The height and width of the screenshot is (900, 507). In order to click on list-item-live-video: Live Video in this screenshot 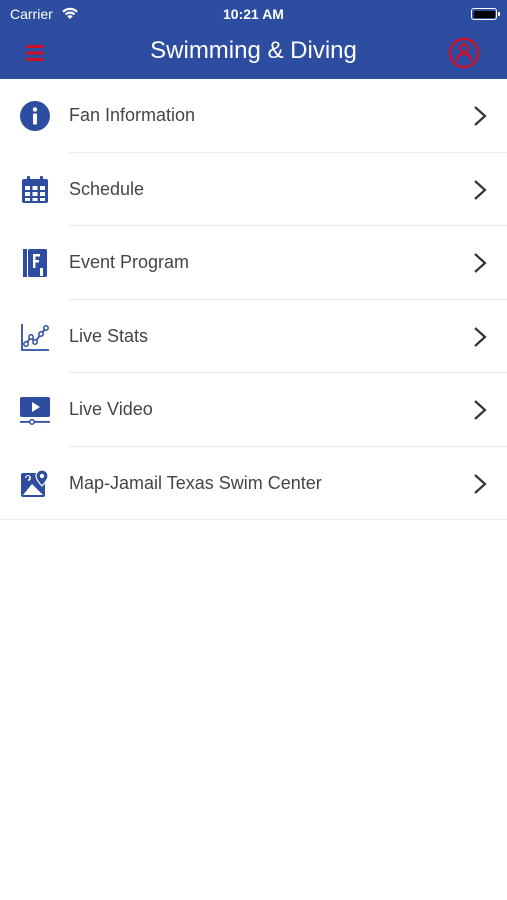, I will do `click(253, 410)`.